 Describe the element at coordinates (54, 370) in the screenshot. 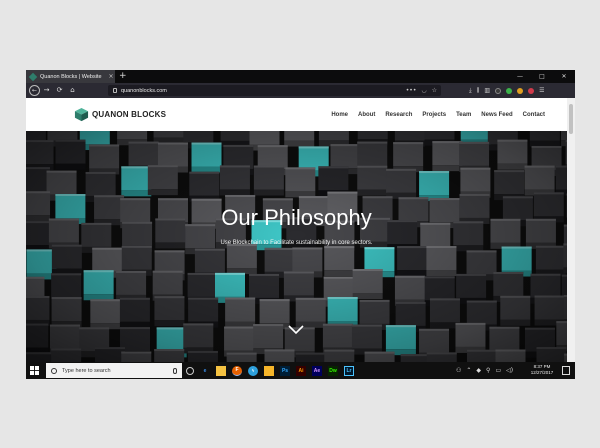

I see `search-icon` at that location.